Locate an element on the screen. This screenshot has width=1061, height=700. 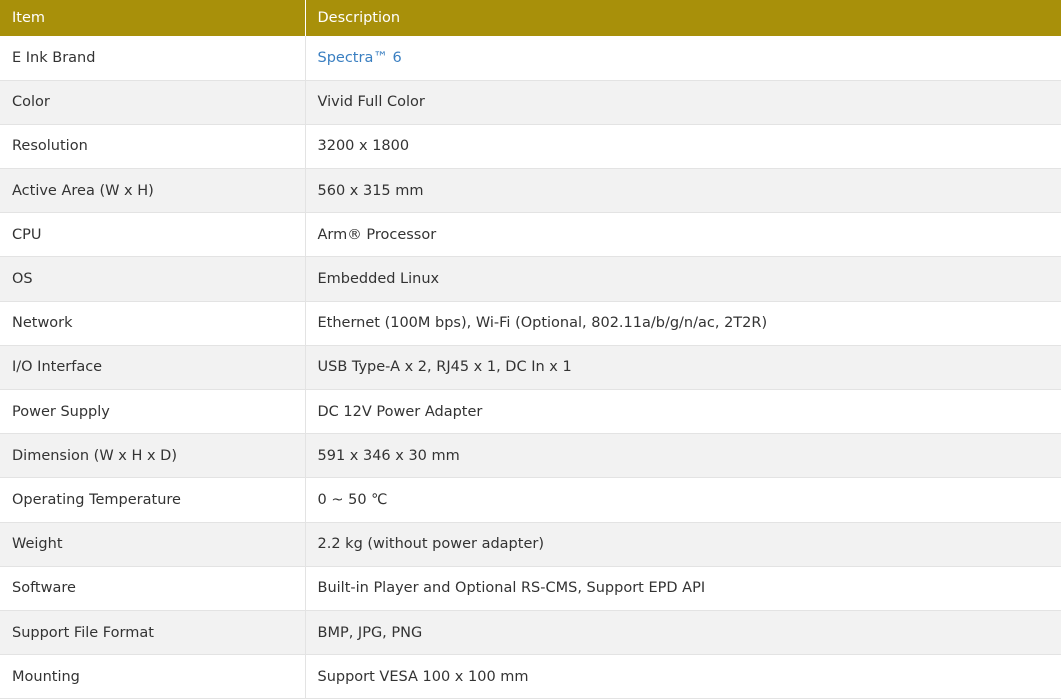
table-row: Dimension (W x H x D) 591 x 346 x 30 mm is located at coordinates (530, 456).